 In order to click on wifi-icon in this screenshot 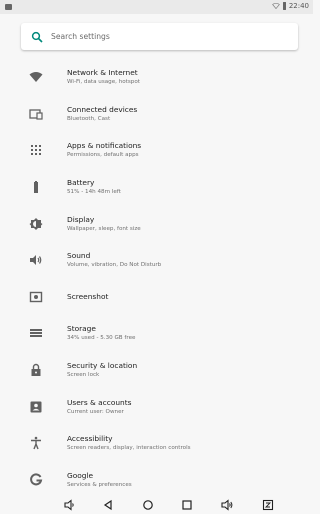, I will do `click(36, 77)`.